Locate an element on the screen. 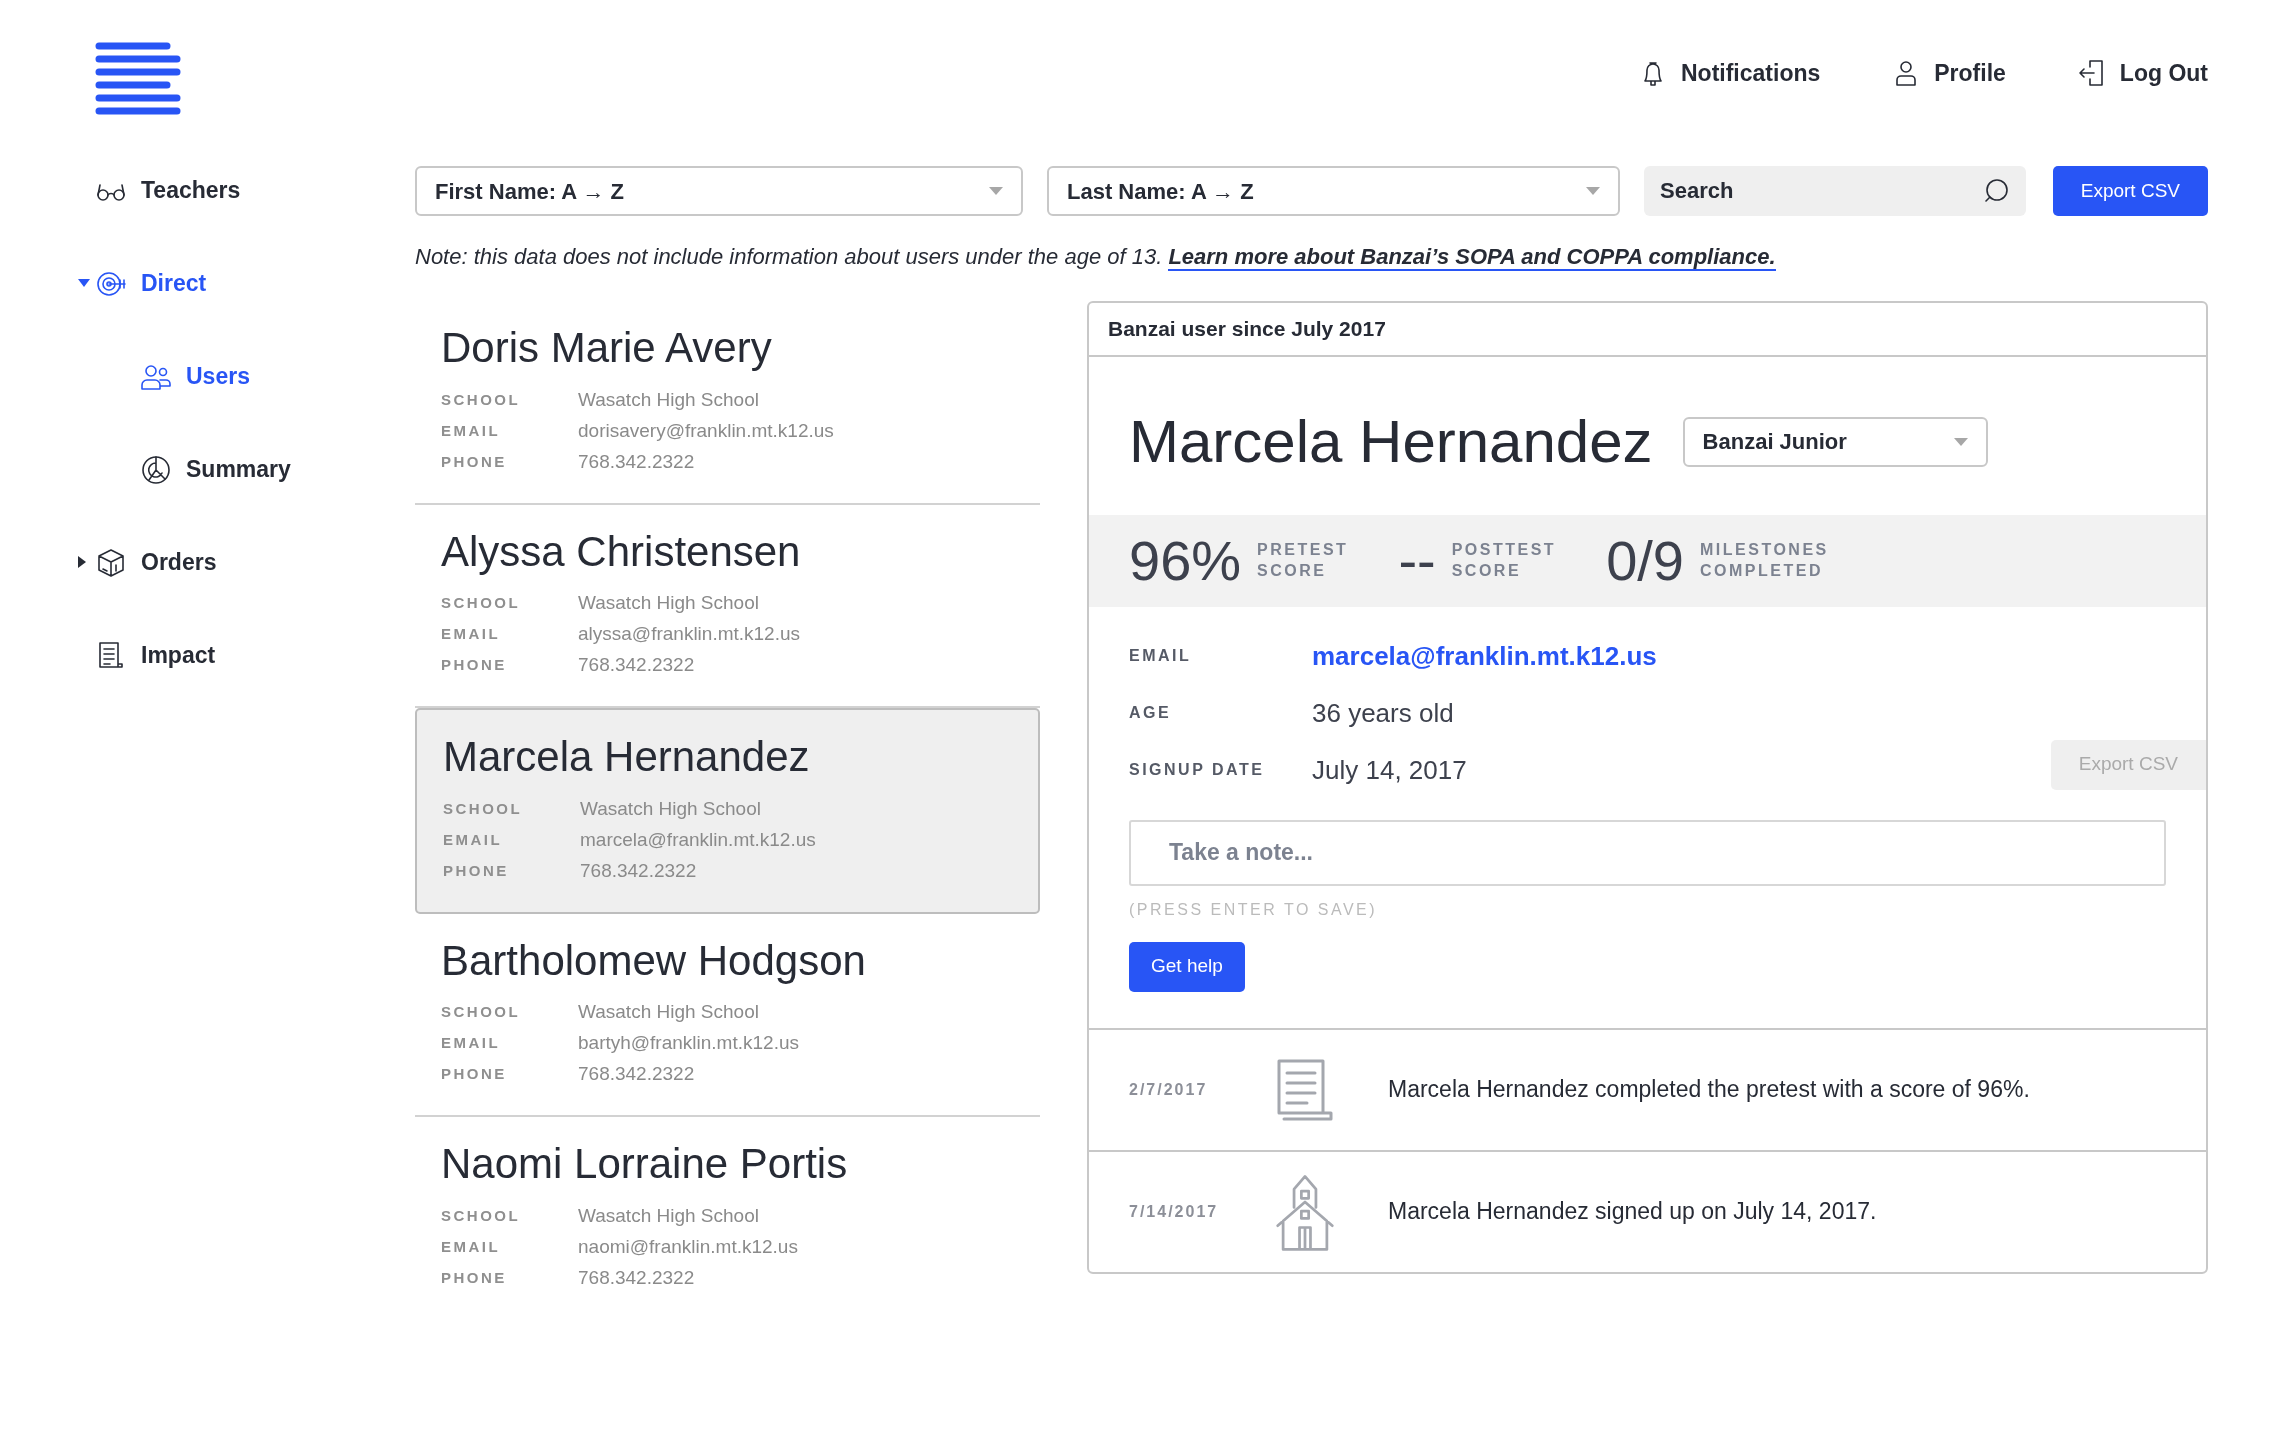  sidebar-item: Teachers is located at coordinates (255, 190).